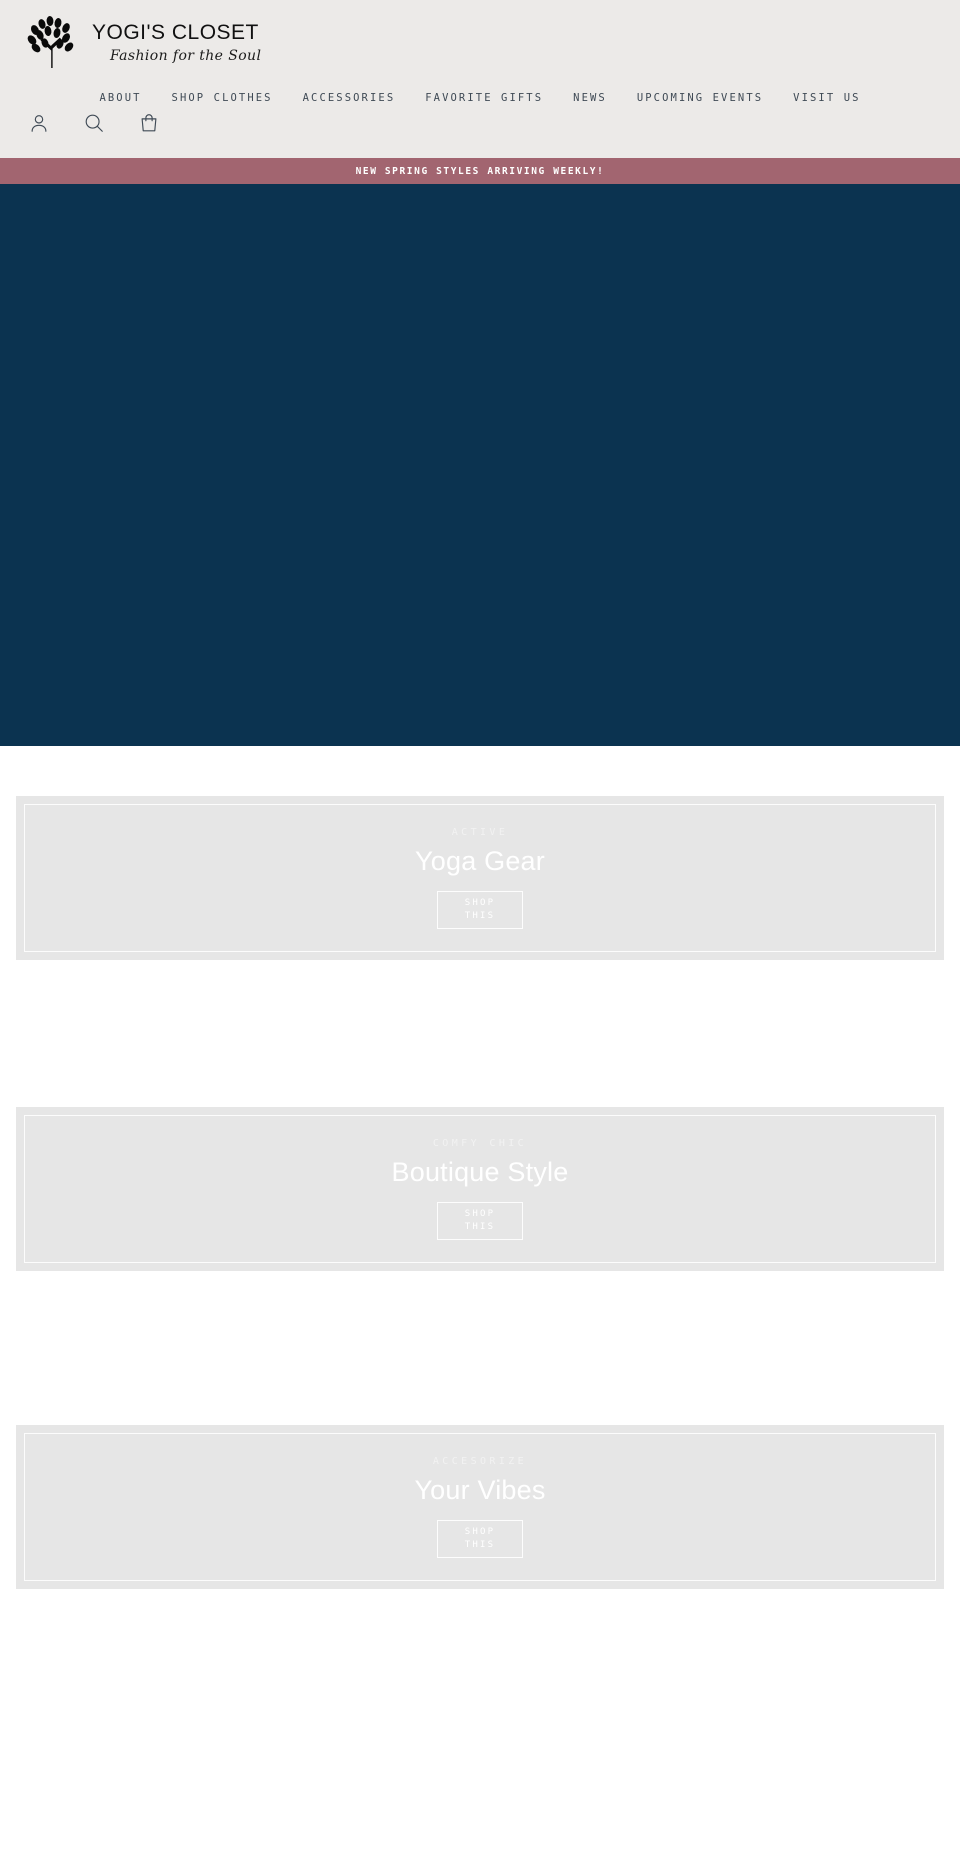 Image resolution: width=960 pixels, height=1875 pixels. I want to click on card-title: Boutique Style, so click(480, 1172).